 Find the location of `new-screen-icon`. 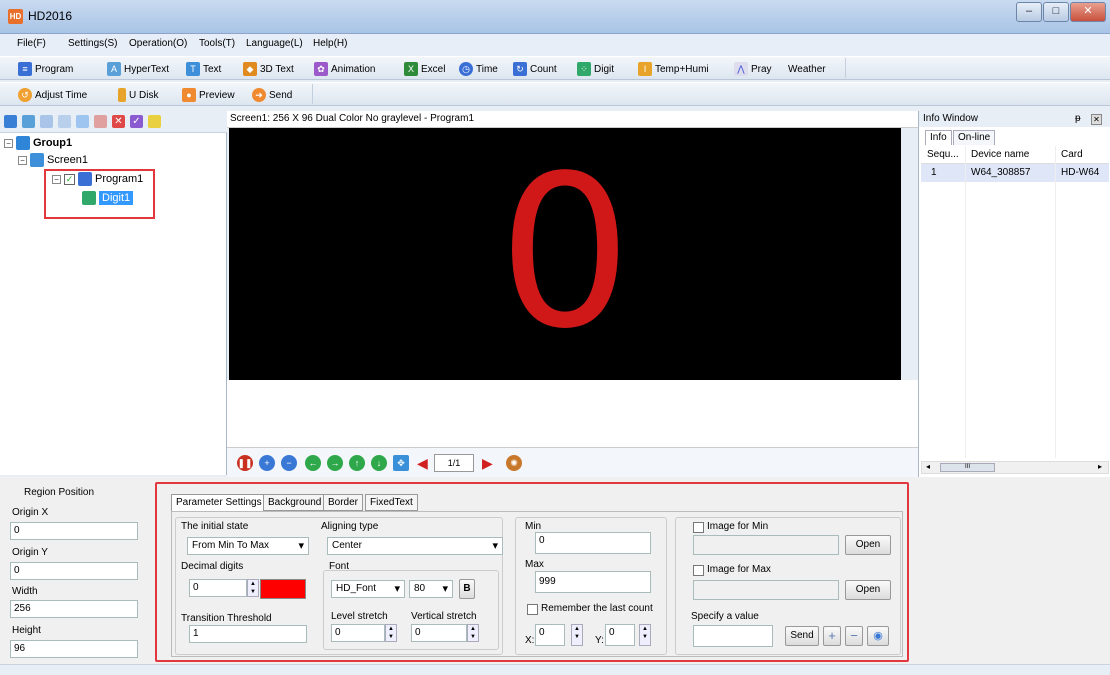

new-screen-icon is located at coordinates (28, 121).